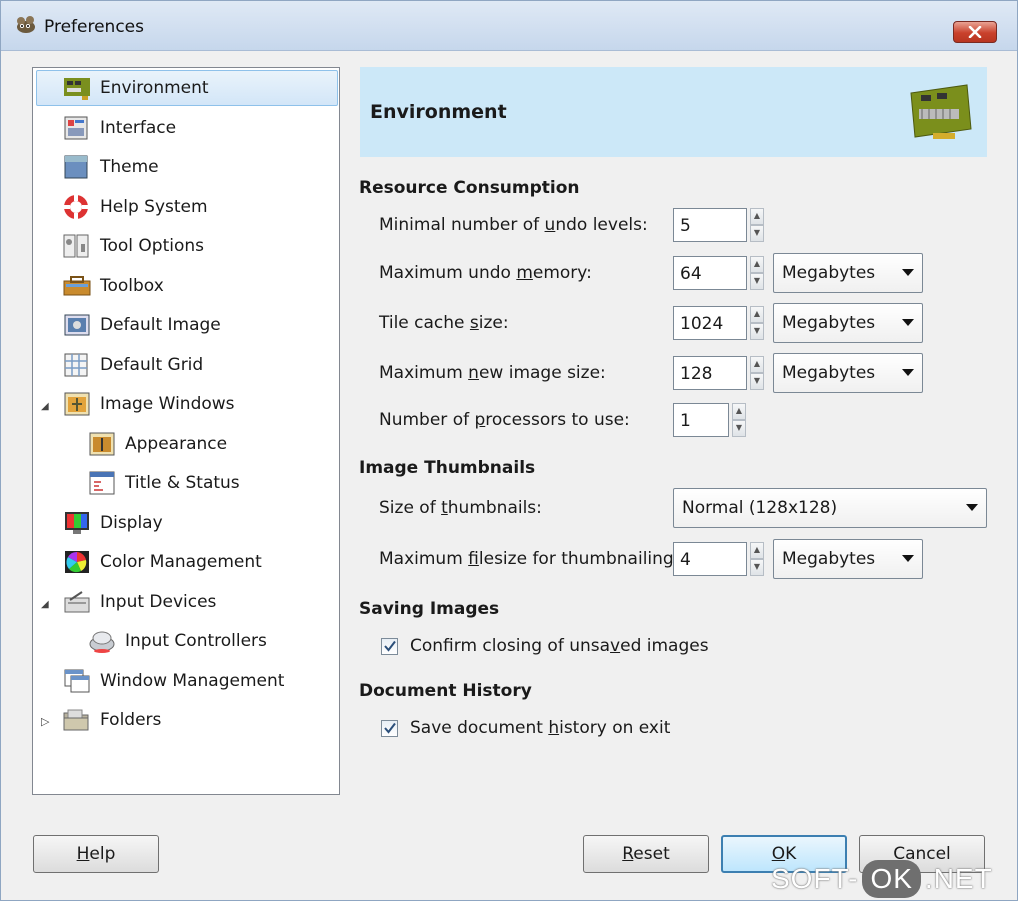  Describe the element at coordinates (152, 365) in the screenshot. I see `nav-item-label: Default Grid` at that location.